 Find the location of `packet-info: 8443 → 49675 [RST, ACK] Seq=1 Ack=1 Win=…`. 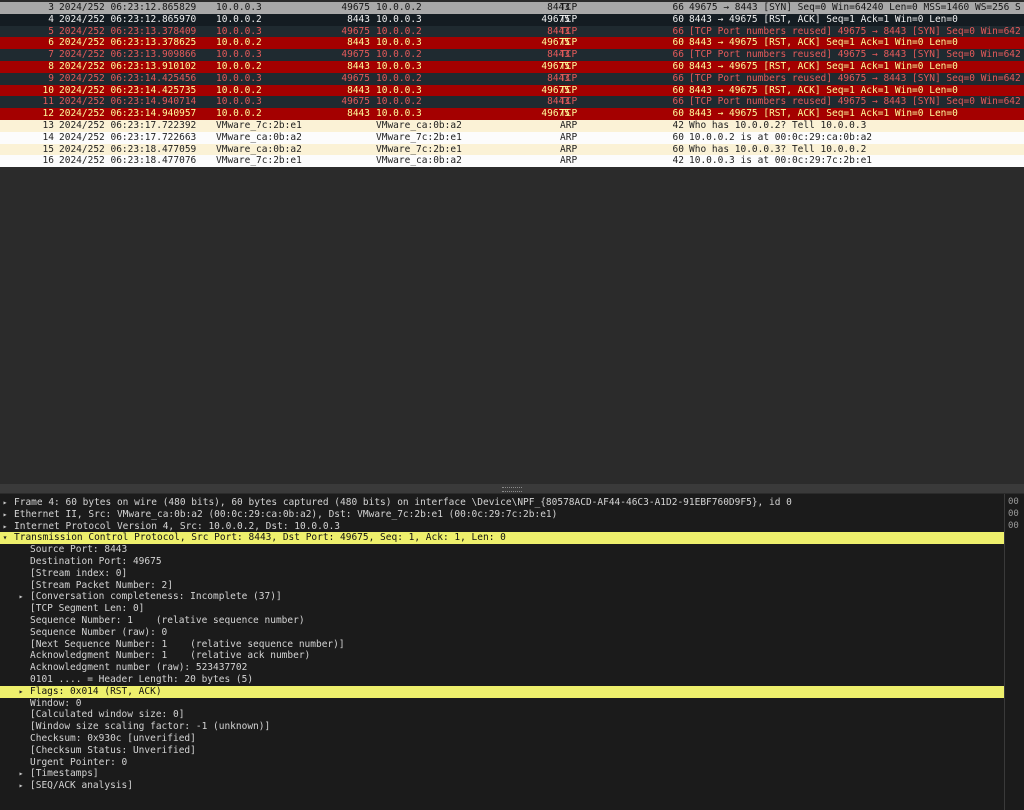

packet-info: 8443 → 49675 [RST, ACK] Seq=1 Ack=1 Win=… is located at coordinates (823, 43).